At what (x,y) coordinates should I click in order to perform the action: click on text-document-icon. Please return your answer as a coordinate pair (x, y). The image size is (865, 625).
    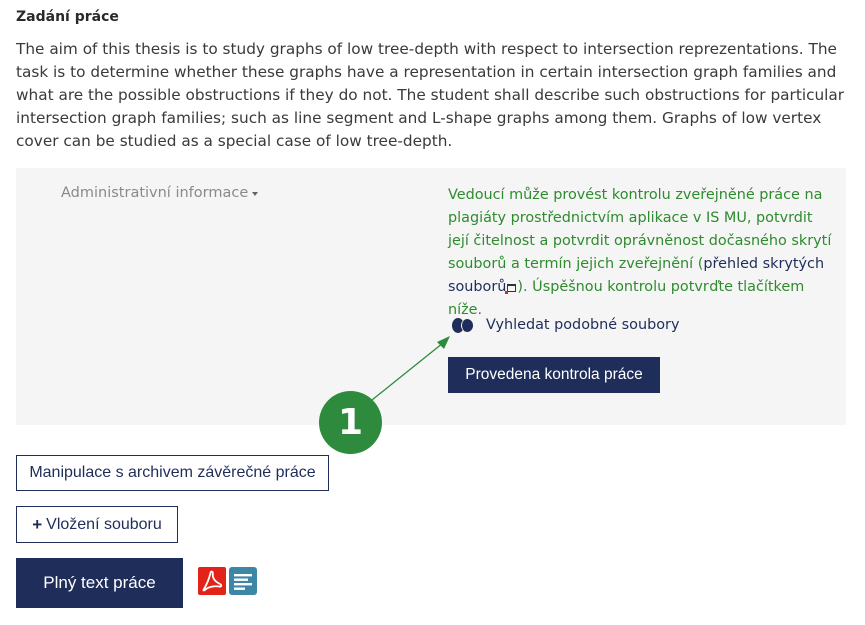
    Looking at the image, I should click on (243, 581).